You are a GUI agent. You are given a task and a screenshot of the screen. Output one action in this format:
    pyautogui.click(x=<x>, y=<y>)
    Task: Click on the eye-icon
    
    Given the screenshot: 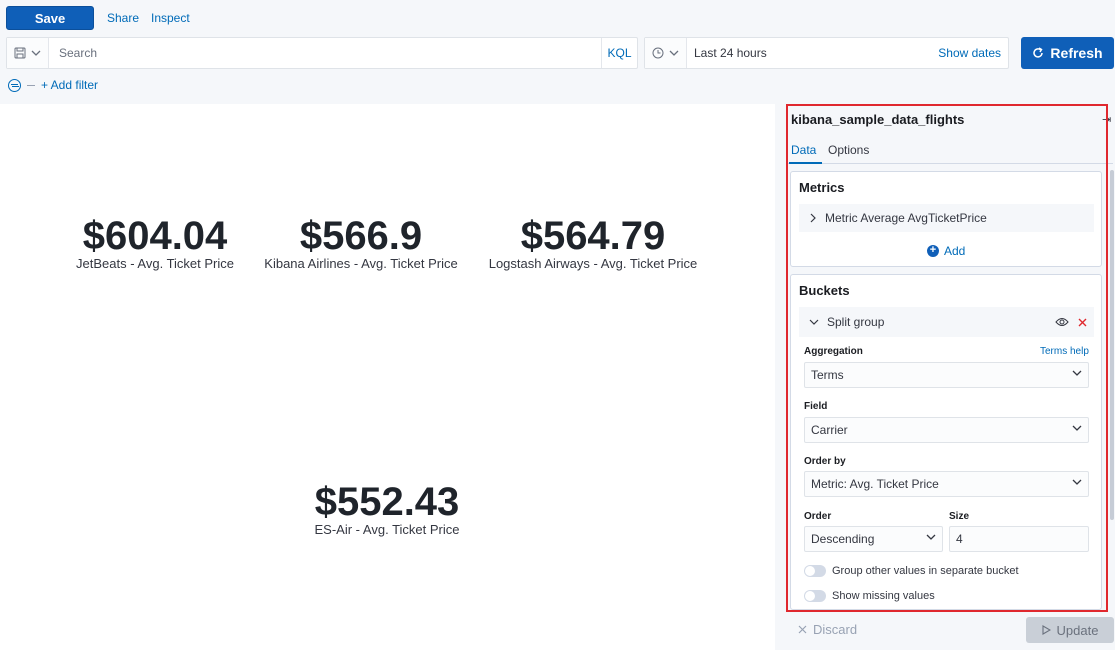 What is the action you would take?
    pyautogui.click(x=1062, y=322)
    